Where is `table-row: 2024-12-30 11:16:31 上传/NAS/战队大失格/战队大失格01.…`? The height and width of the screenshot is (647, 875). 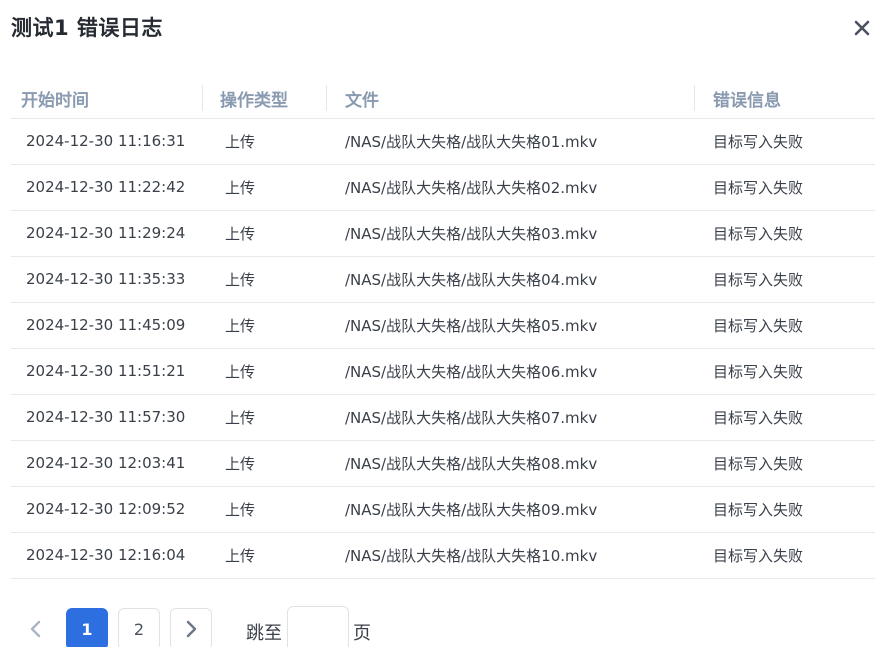
table-row: 2024-12-30 11:16:31 上传/NAS/战队大失格/战队大失格01.… is located at coordinates (443, 141).